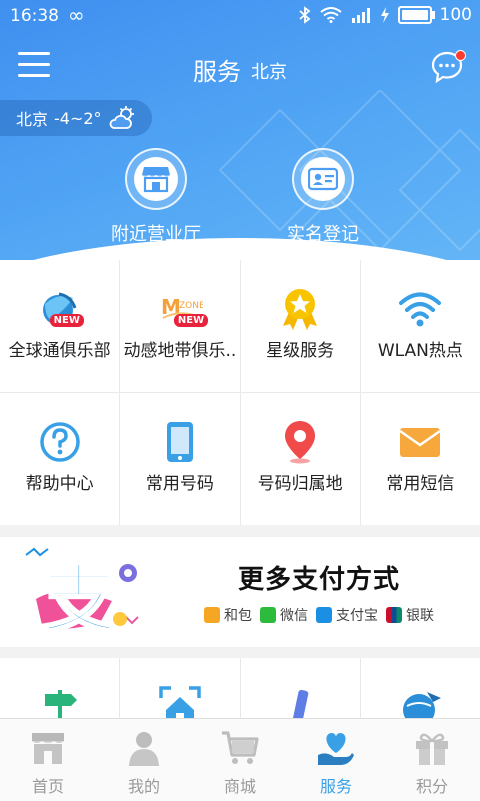 Image resolution: width=480 pixels, height=801 pixels. What do you see at coordinates (32, 119) in the screenshot?
I see `weather-city: 北京` at bounding box center [32, 119].